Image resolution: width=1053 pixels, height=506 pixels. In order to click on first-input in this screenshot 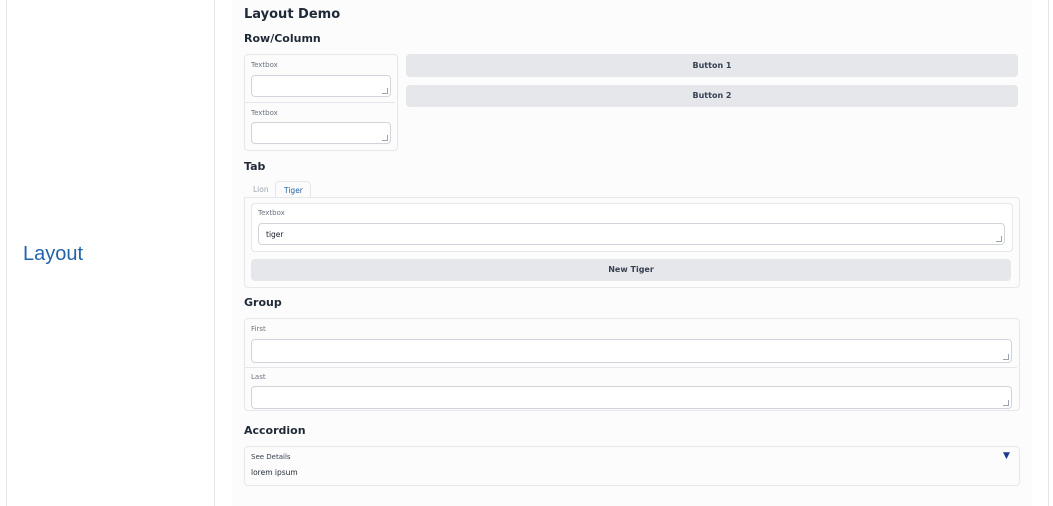, I will do `click(631, 351)`.